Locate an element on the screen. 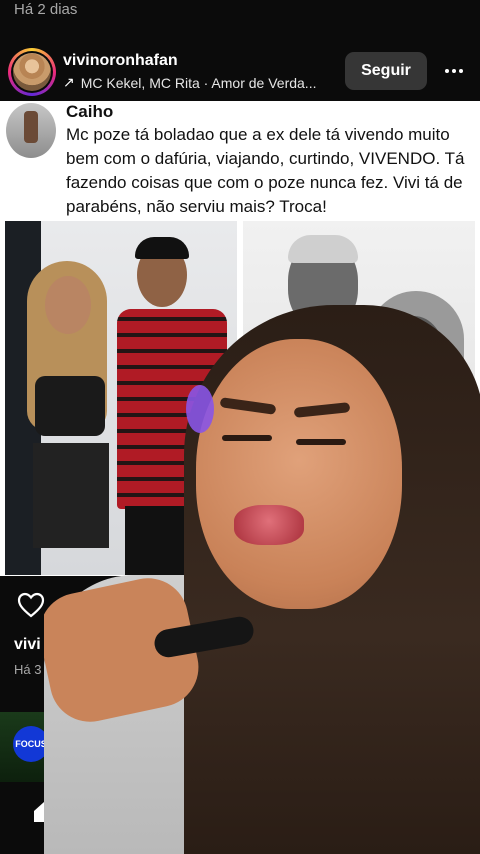  profile-avatar is located at coordinates (32, 72).